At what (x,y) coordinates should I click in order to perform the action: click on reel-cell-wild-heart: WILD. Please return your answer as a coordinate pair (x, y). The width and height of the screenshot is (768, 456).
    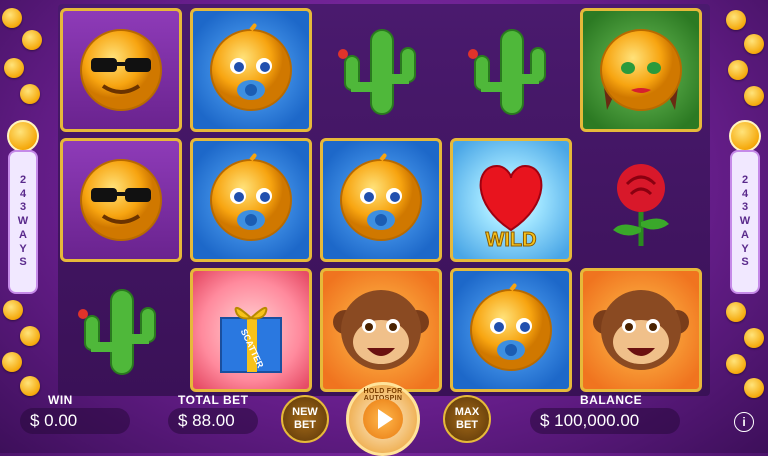
    Looking at the image, I should click on (511, 200).